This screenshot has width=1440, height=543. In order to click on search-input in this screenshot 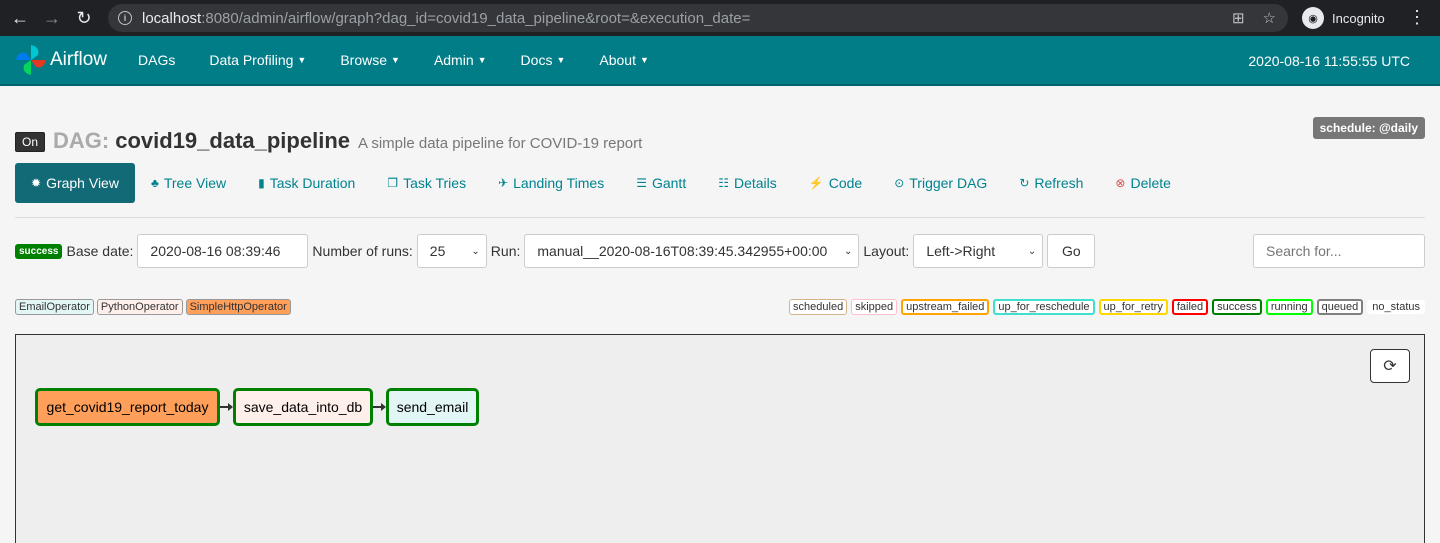, I will do `click(1339, 251)`.